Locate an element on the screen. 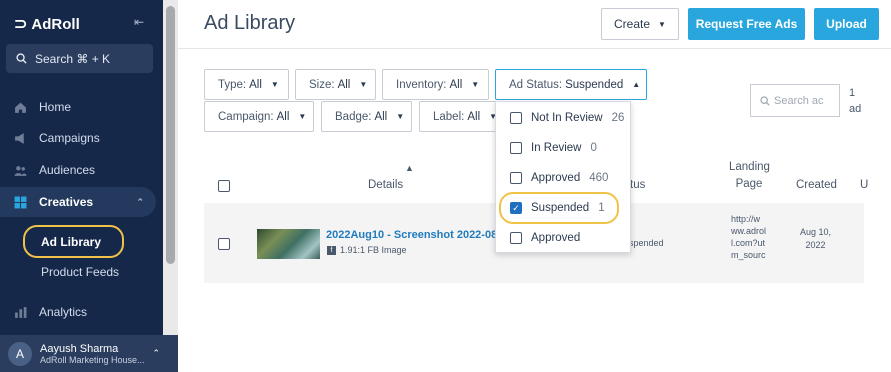 Image resolution: width=891 pixels, height=372 pixels. grid-icon is located at coordinates (20, 202).